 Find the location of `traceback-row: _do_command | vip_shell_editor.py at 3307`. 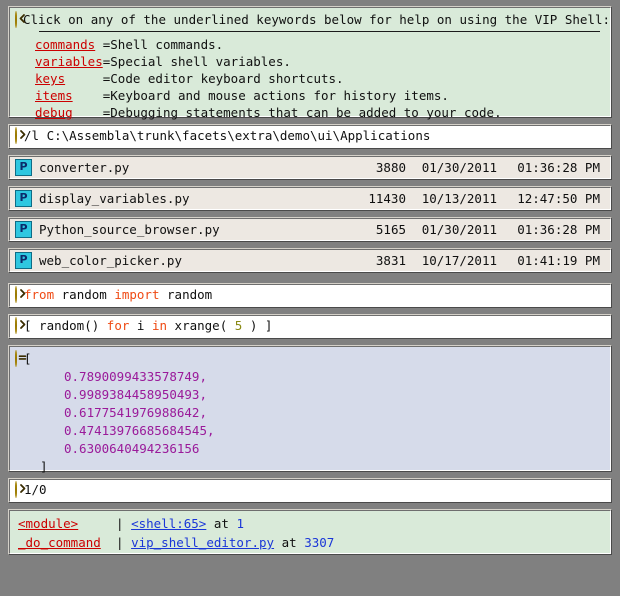

traceback-row: _do_command | vip_shell_editor.py at 3307 is located at coordinates (311, 542).